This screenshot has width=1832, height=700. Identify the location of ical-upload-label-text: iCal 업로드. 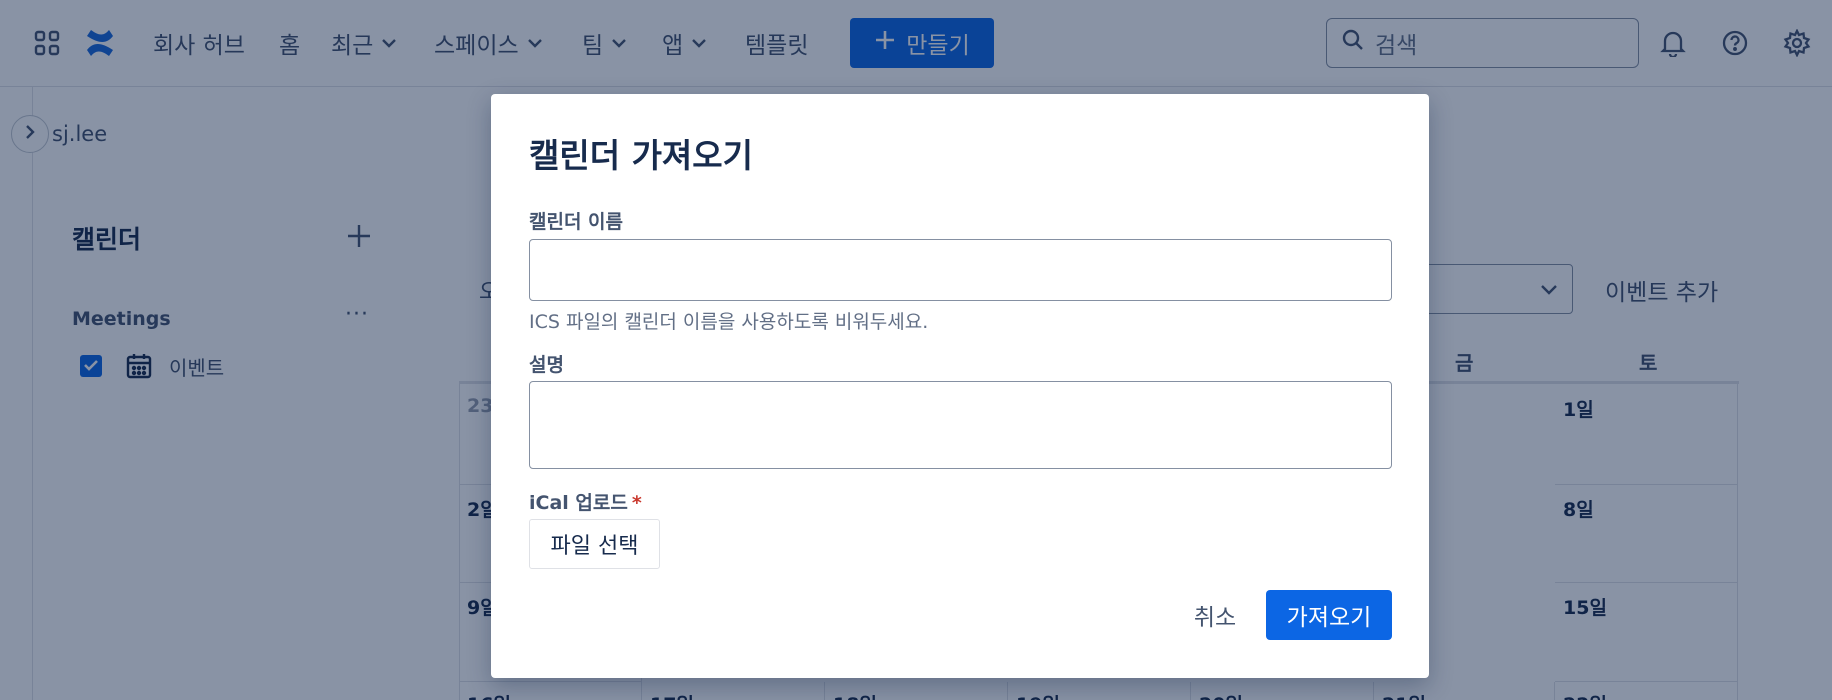
(578, 503).